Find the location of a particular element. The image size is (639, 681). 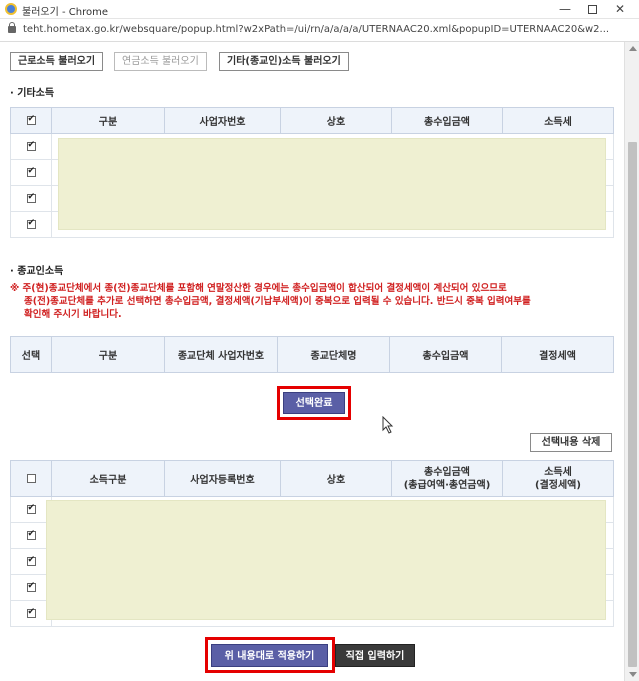

scroll-down-icon is located at coordinates (633, 674).